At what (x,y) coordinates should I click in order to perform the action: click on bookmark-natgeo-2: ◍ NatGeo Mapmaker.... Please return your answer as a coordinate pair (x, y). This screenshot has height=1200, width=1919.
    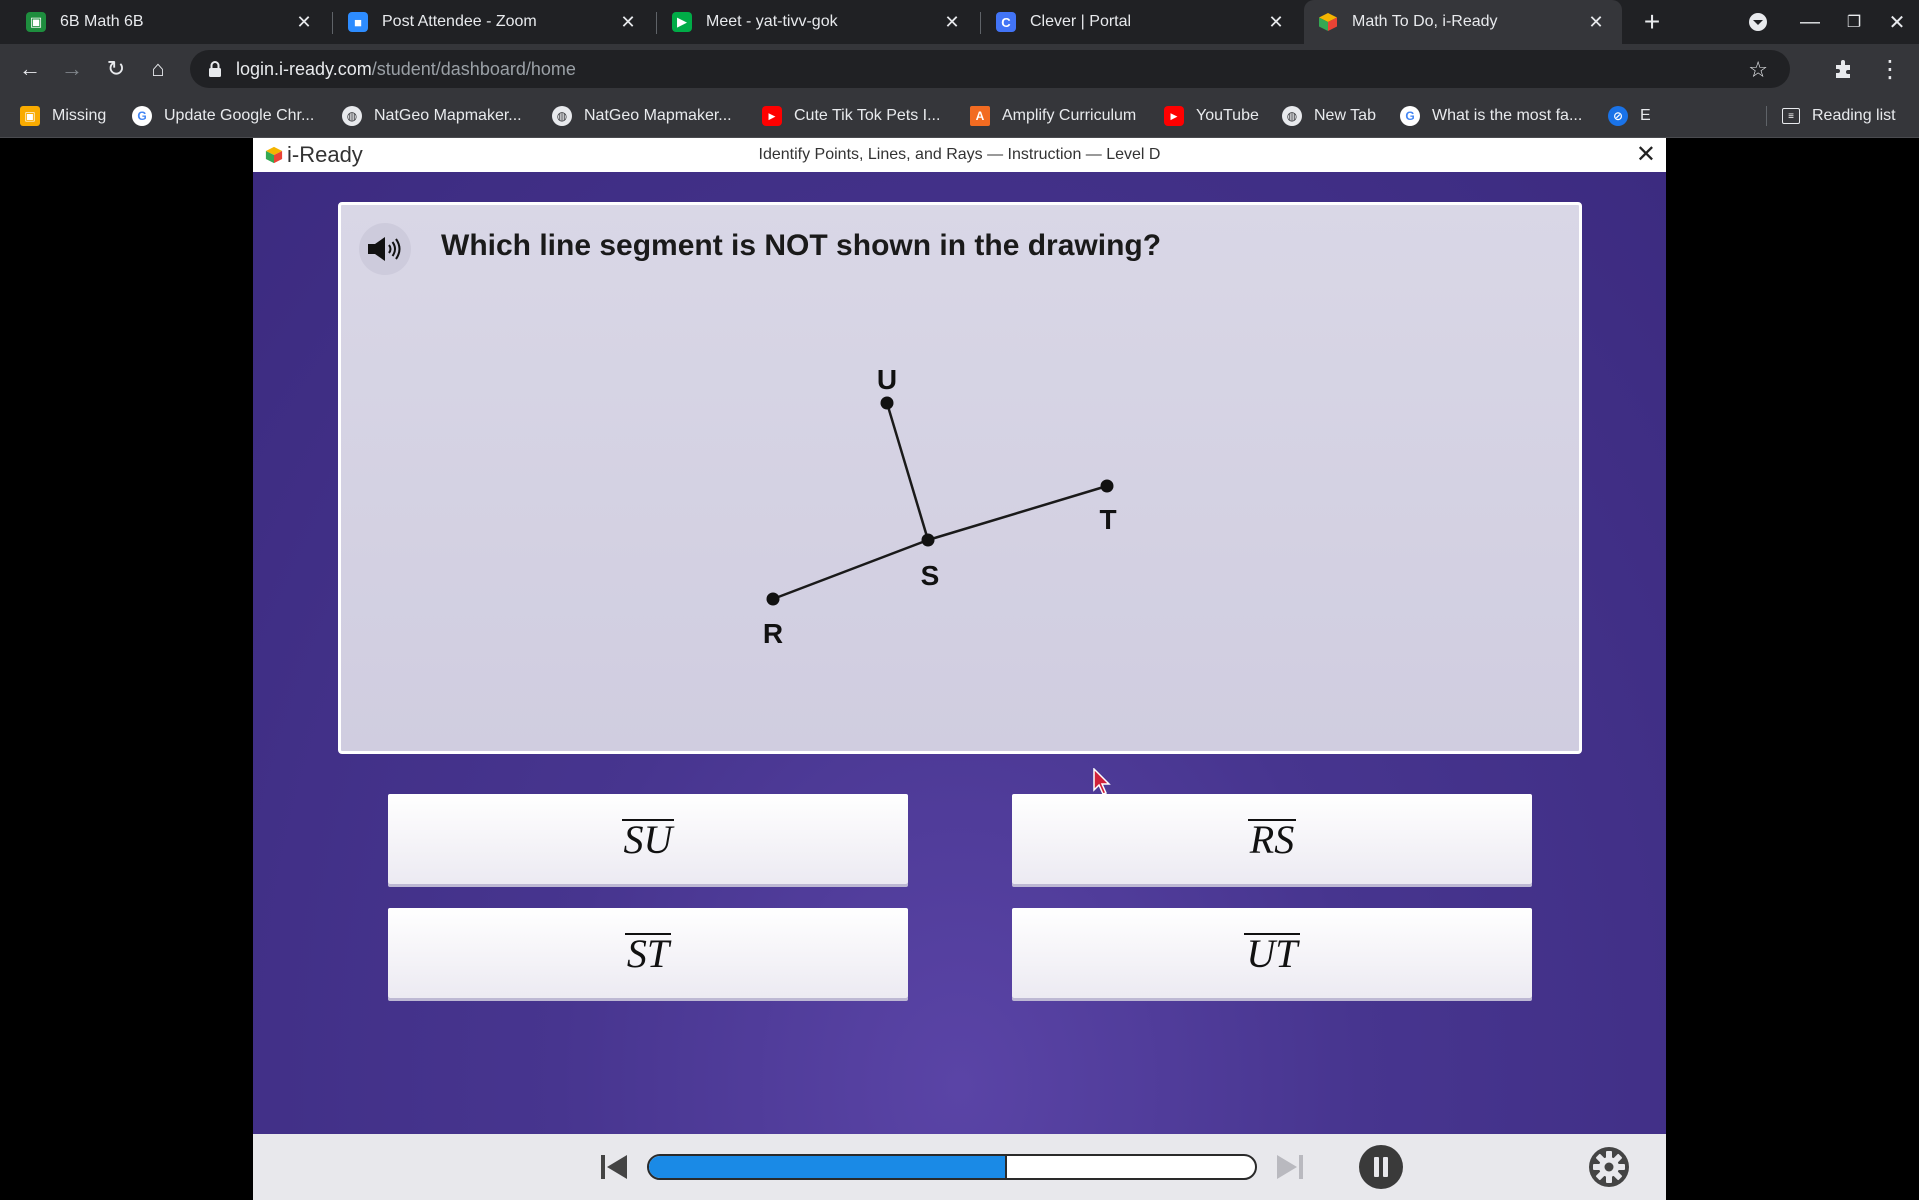
    Looking at the image, I should click on (642, 116).